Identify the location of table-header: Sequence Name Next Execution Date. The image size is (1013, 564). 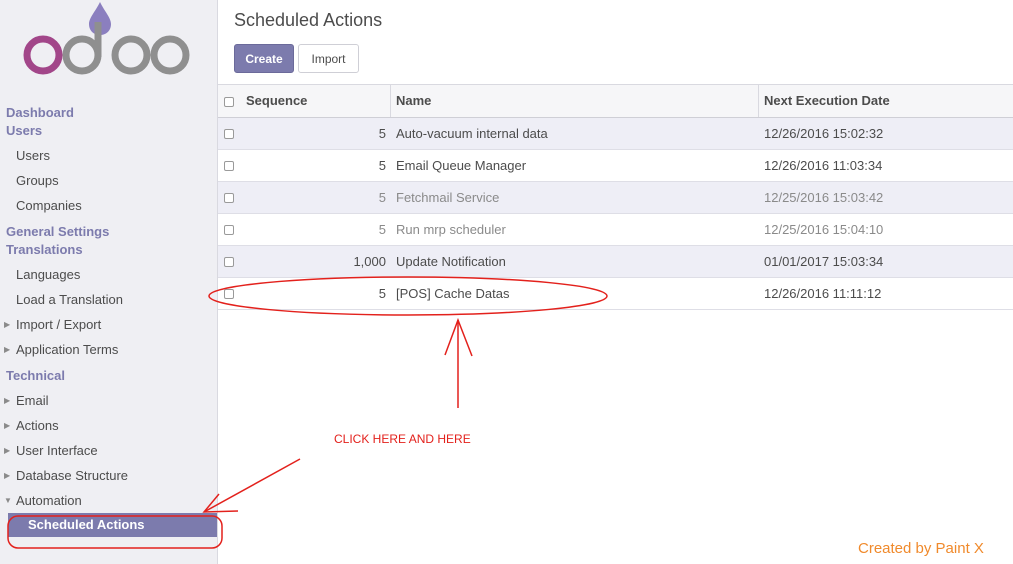
(615, 101).